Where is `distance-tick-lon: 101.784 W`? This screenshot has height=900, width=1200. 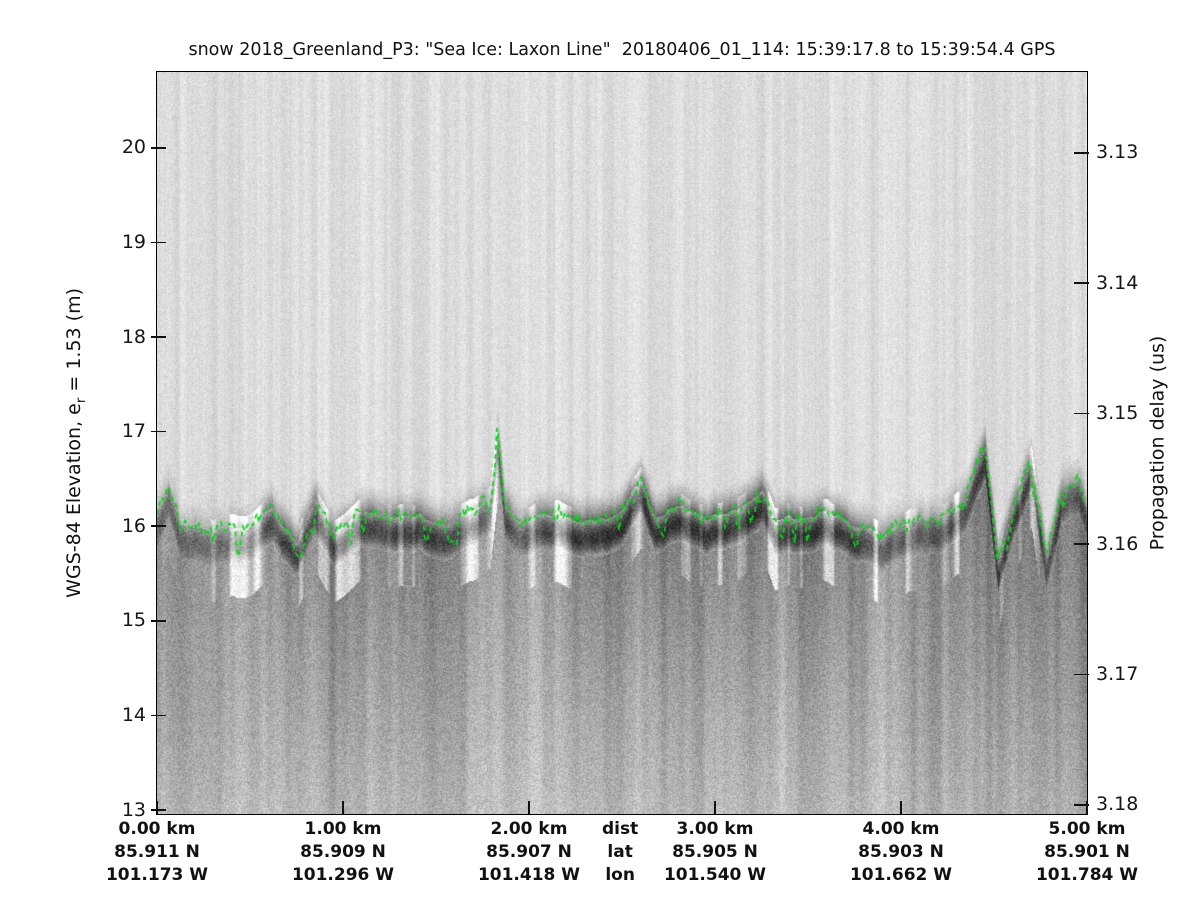 distance-tick-lon: 101.784 W is located at coordinates (1087, 875).